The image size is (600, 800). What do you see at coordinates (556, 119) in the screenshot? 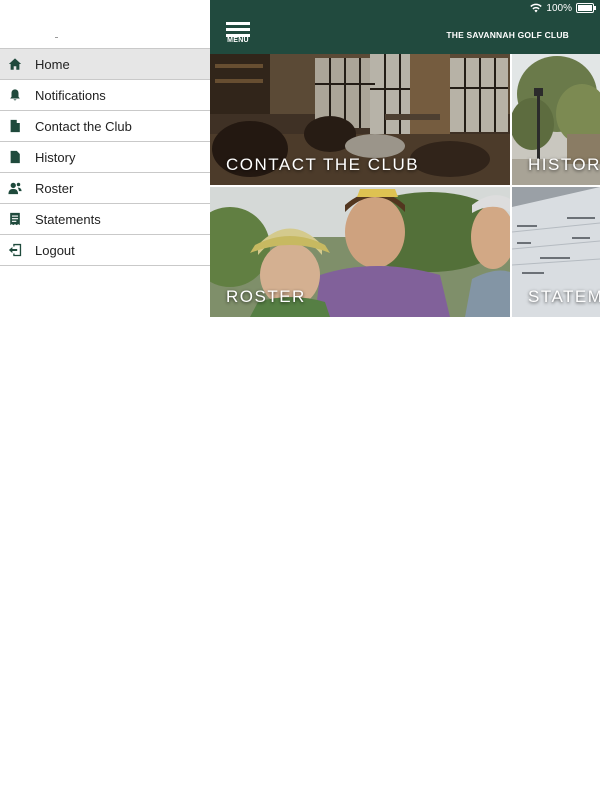
I see `tile-history: HISTORY` at bounding box center [556, 119].